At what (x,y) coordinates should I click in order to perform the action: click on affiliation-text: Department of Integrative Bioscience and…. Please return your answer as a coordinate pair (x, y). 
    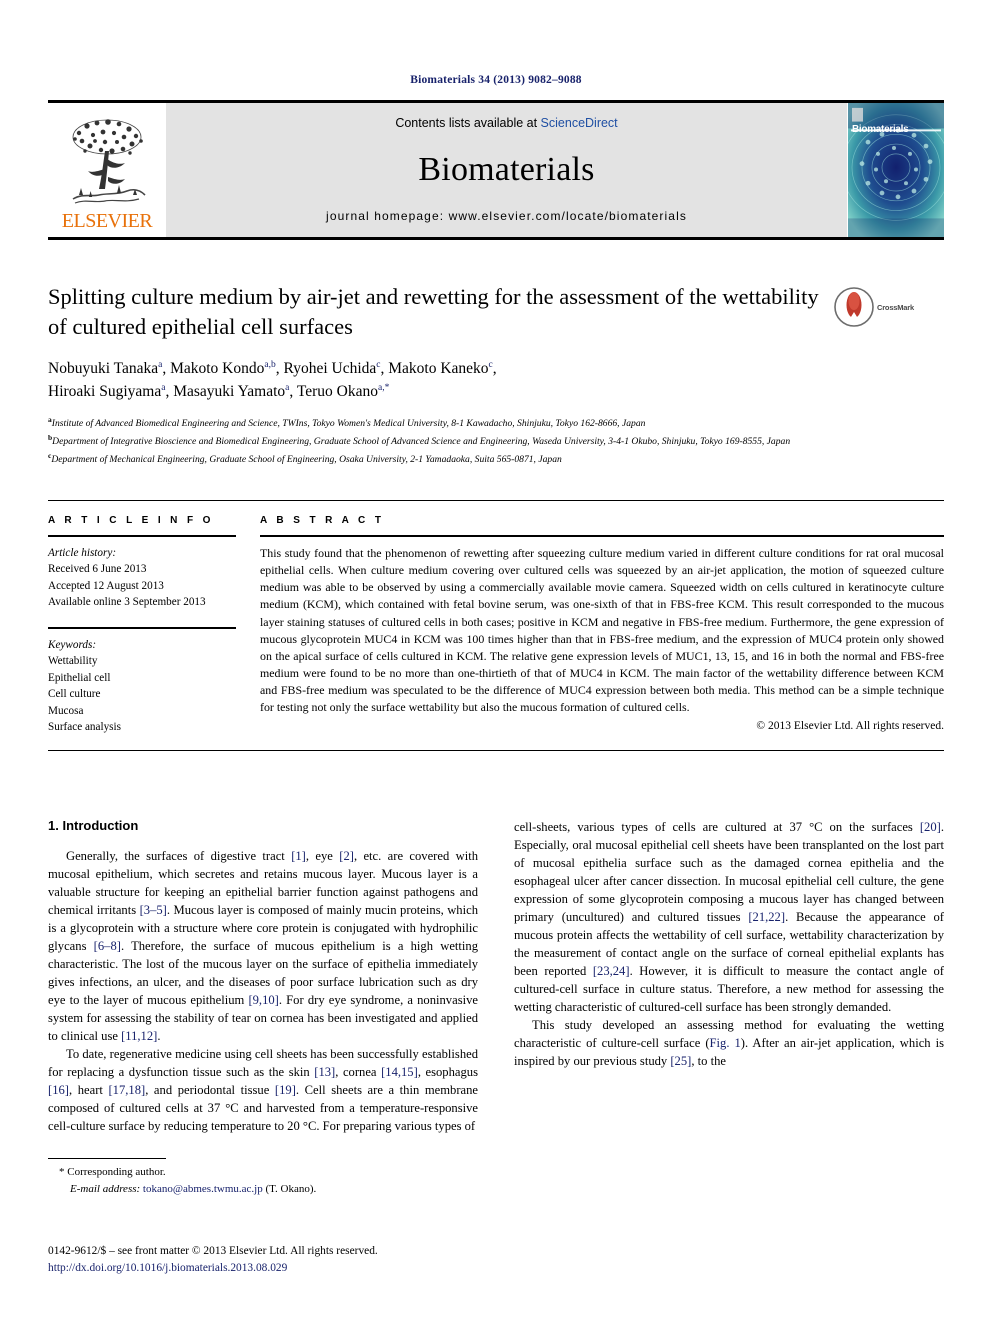
    Looking at the image, I should click on (421, 442).